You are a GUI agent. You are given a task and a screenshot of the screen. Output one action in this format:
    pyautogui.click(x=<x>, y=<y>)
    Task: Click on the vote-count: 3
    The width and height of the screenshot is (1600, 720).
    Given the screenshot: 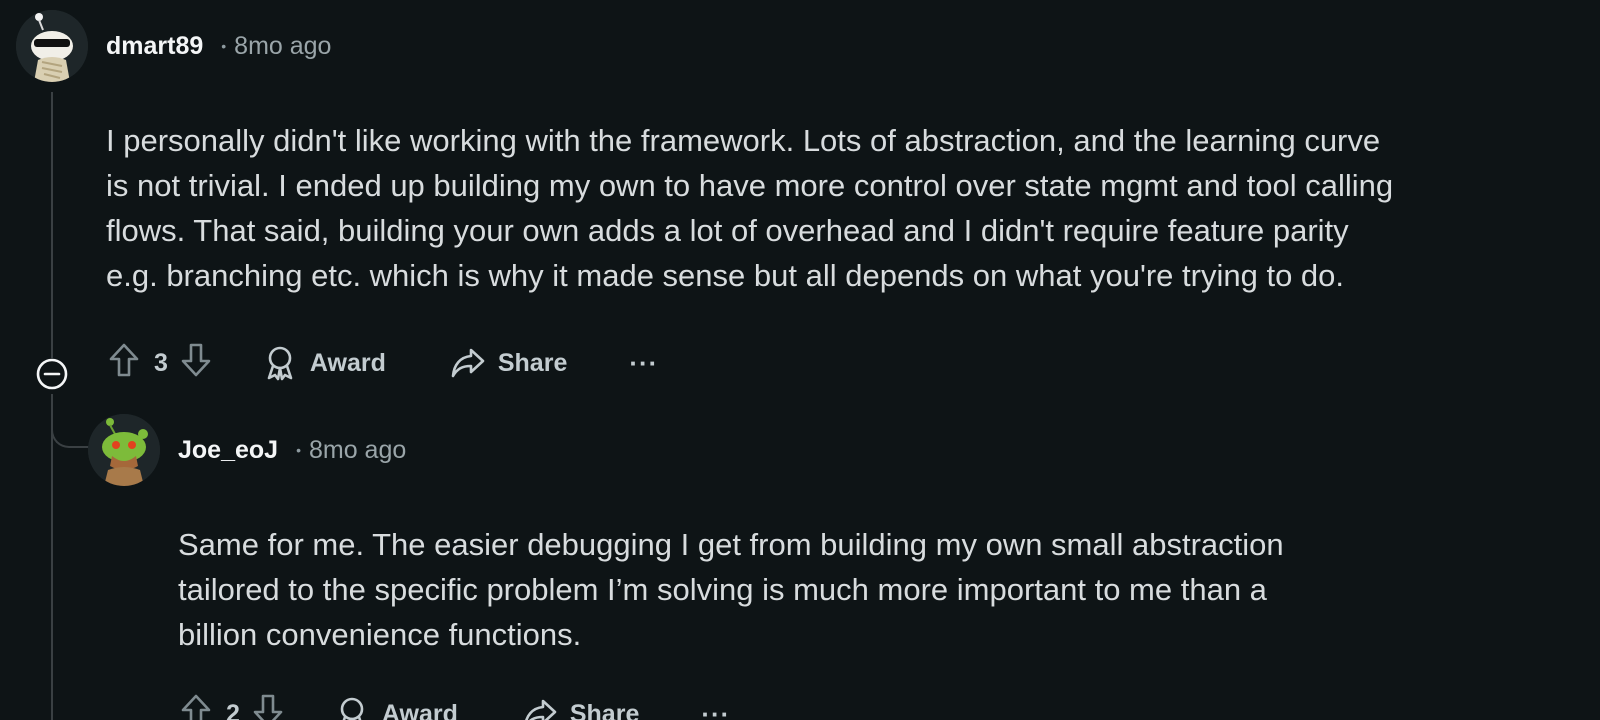 What is the action you would take?
    pyautogui.click(x=161, y=362)
    